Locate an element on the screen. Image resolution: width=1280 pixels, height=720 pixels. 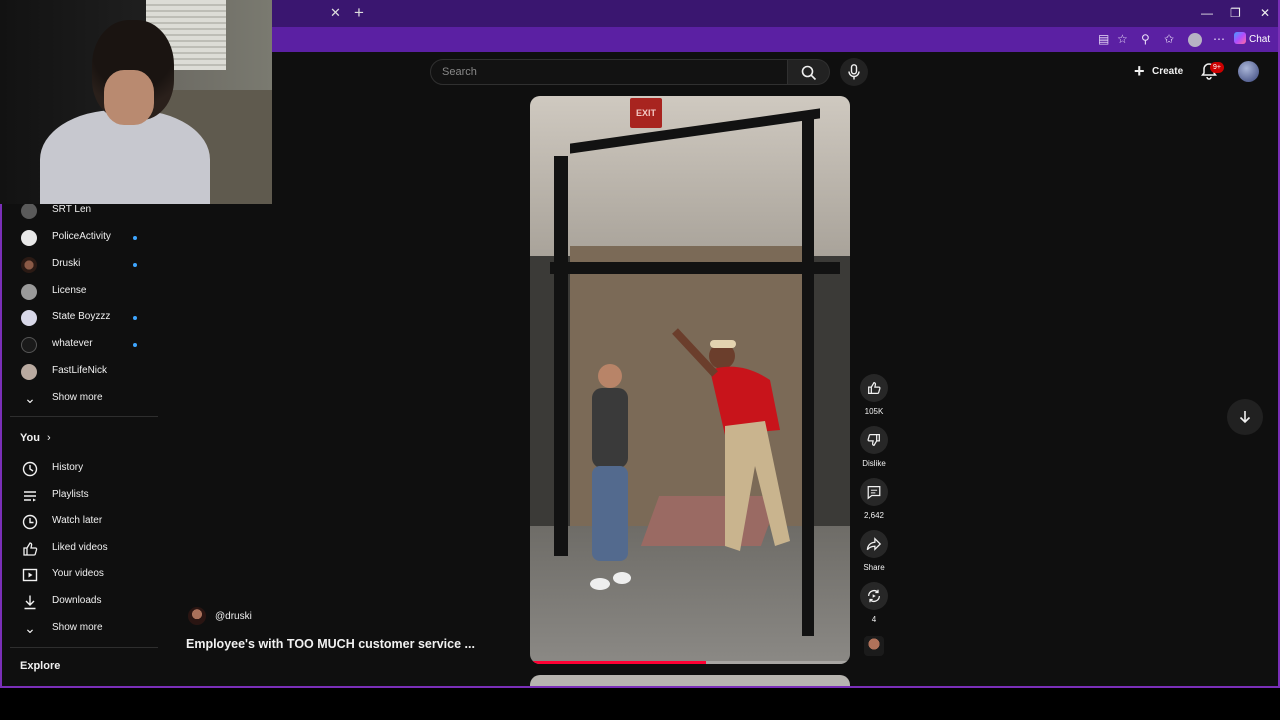
more-options-icon: ⋯ is located at coordinates (1219, 39).